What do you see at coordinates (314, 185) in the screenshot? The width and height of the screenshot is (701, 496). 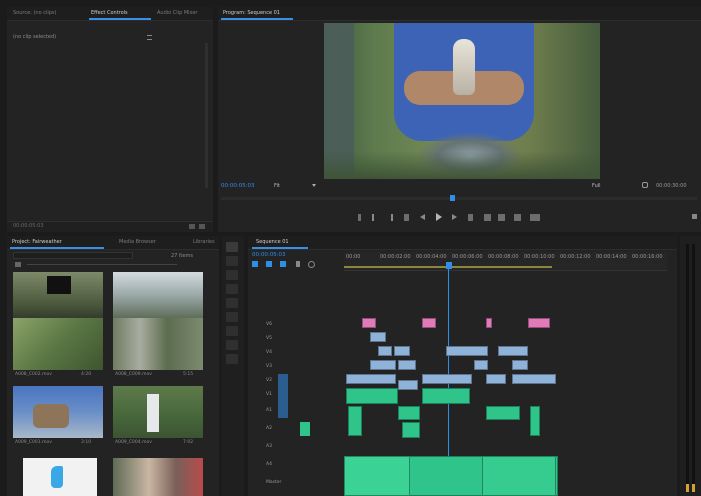 I see `chevron-down-icon` at bounding box center [314, 185].